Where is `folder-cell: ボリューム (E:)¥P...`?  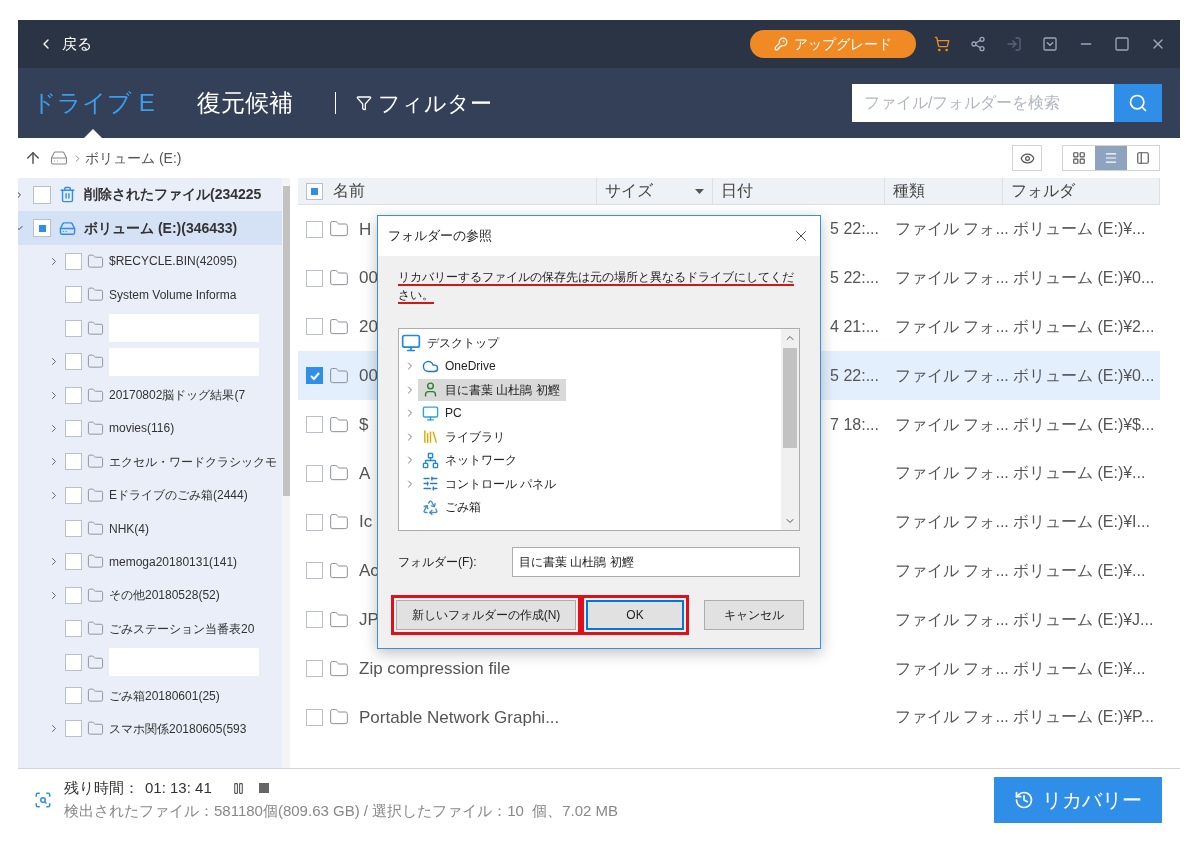
folder-cell: ボリューム (E:)¥P... is located at coordinates (1084, 717).